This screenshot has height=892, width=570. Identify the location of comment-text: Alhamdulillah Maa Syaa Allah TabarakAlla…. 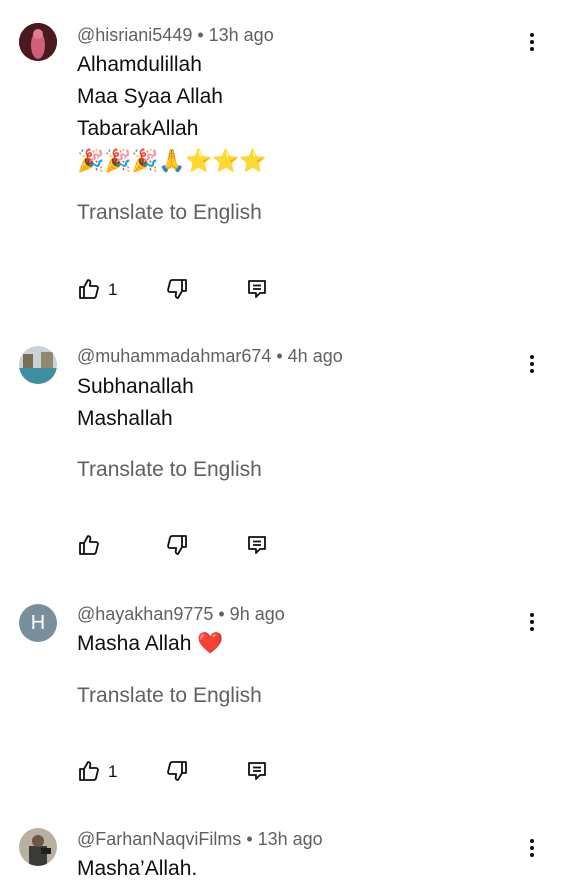
(171, 113).